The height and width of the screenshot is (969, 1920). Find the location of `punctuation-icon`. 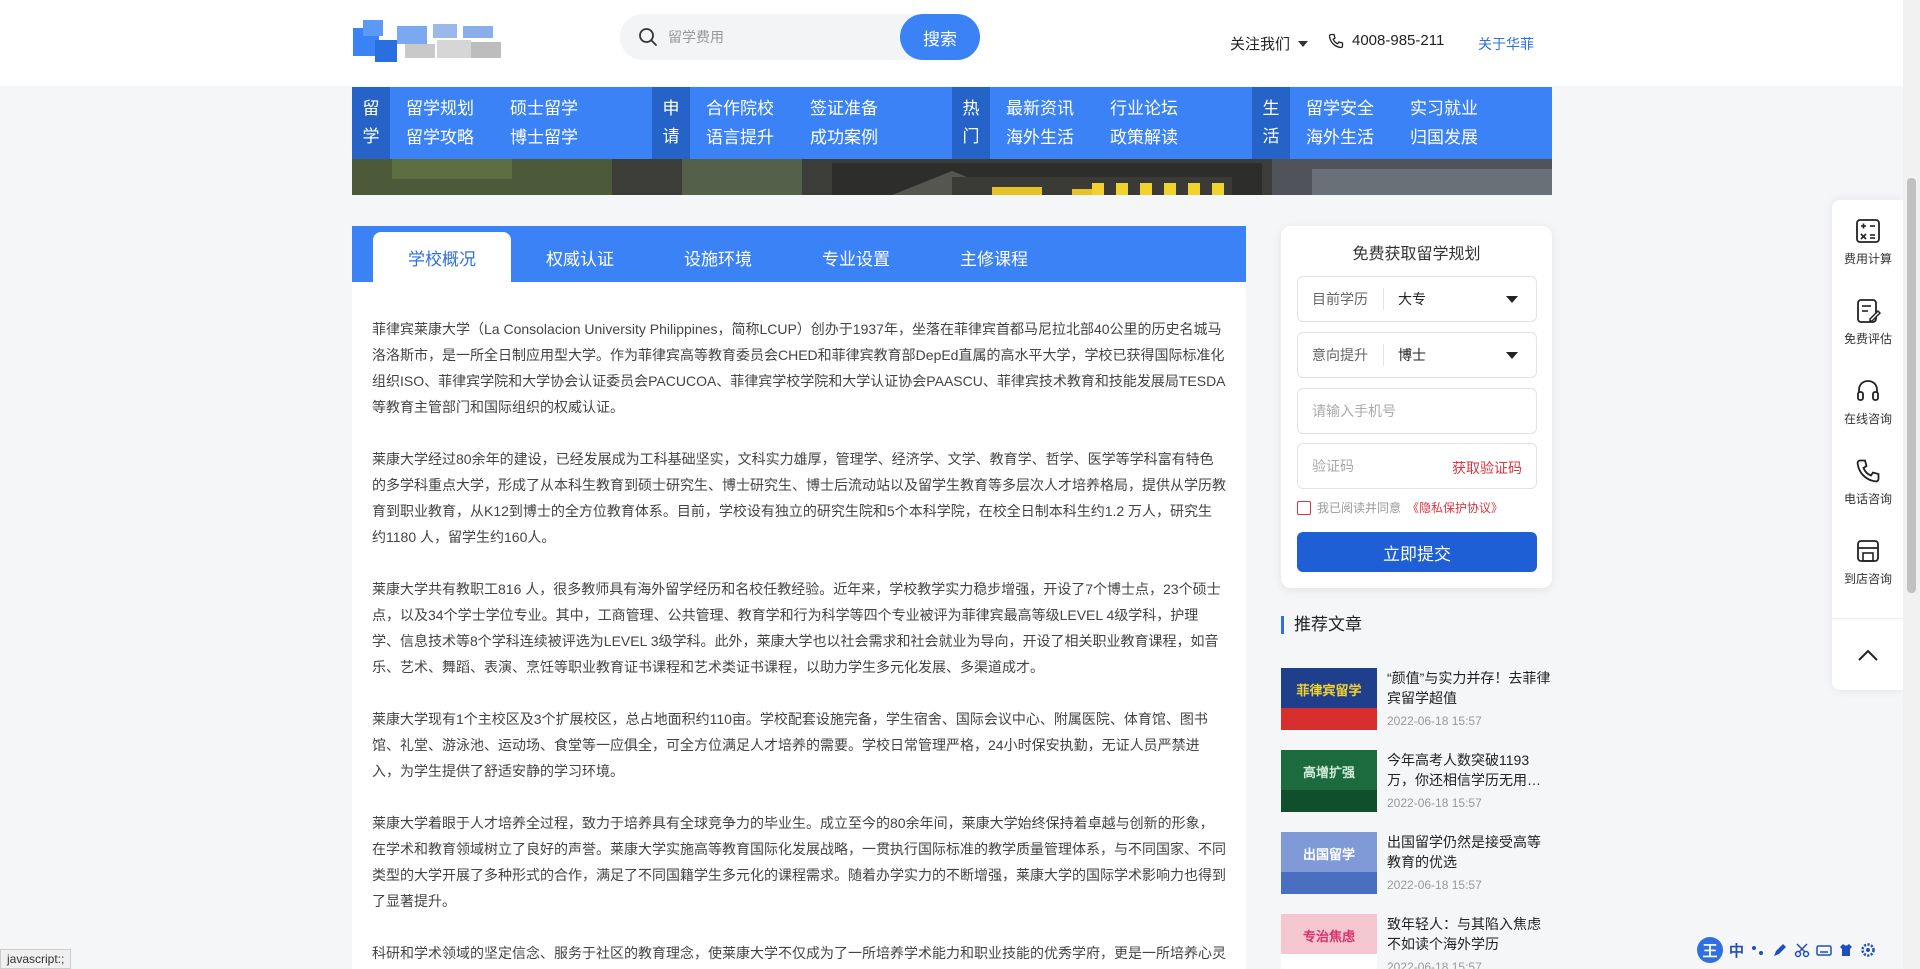

punctuation-icon is located at coordinates (1758, 950).